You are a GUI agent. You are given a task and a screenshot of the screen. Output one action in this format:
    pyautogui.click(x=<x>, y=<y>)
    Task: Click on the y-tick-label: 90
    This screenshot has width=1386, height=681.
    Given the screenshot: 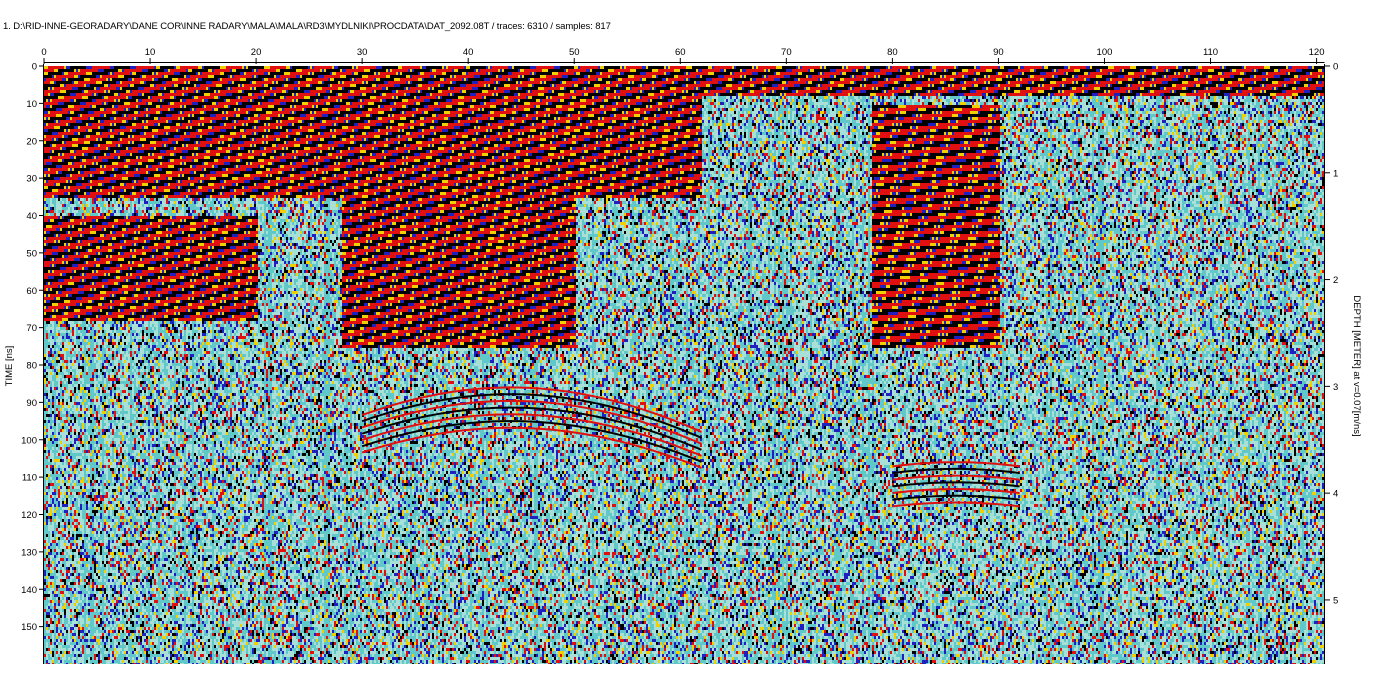 What is the action you would take?
    pyautogui.click(x=31, y=403)
    